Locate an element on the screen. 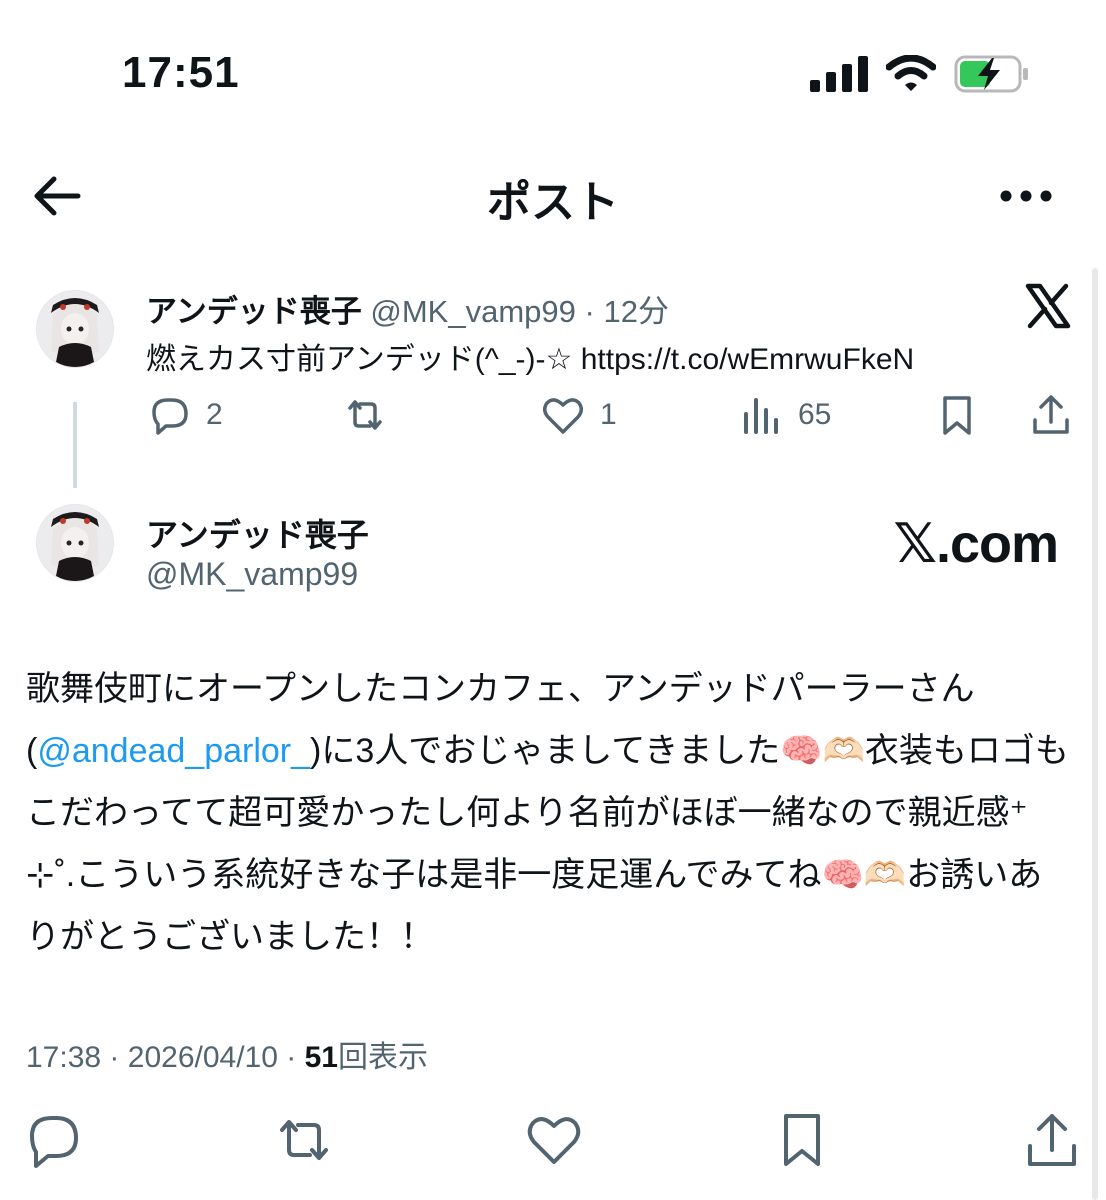  share-icon is located at coordinates (1051, 414).